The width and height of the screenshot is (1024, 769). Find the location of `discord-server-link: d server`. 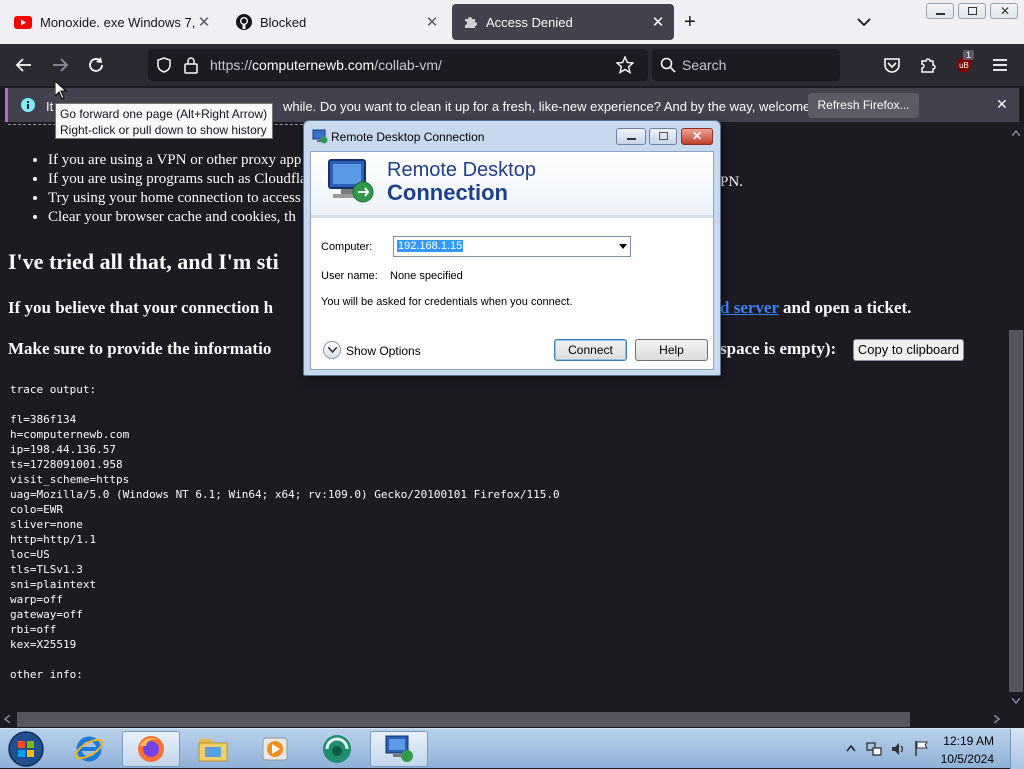

discord-server-link: d server is located at coordinates (749, 307).